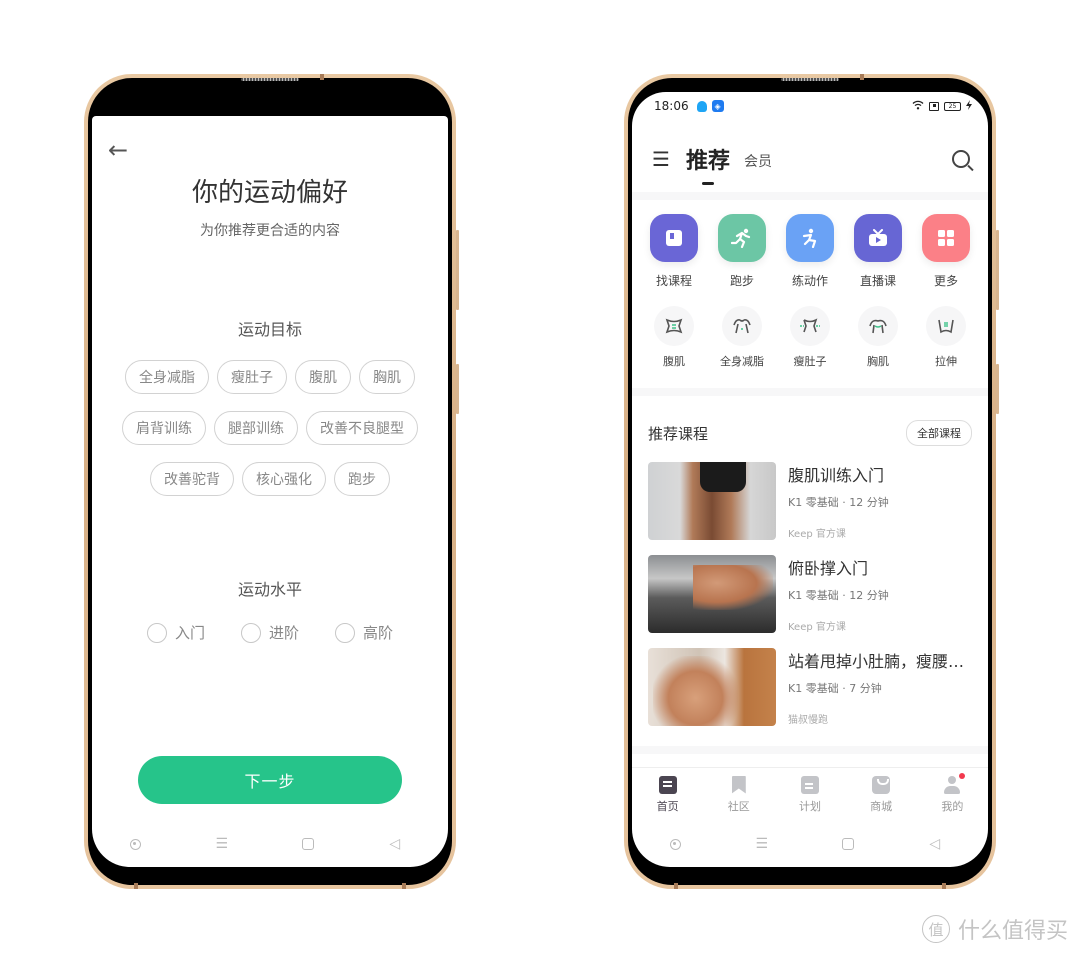 The image size is (1080, 957). I want to click on course-info: 站着甩掉小肚腩，瘦腰… K1 零基础 · 7 分钟 猫叔慢跑, so click(880, 687).